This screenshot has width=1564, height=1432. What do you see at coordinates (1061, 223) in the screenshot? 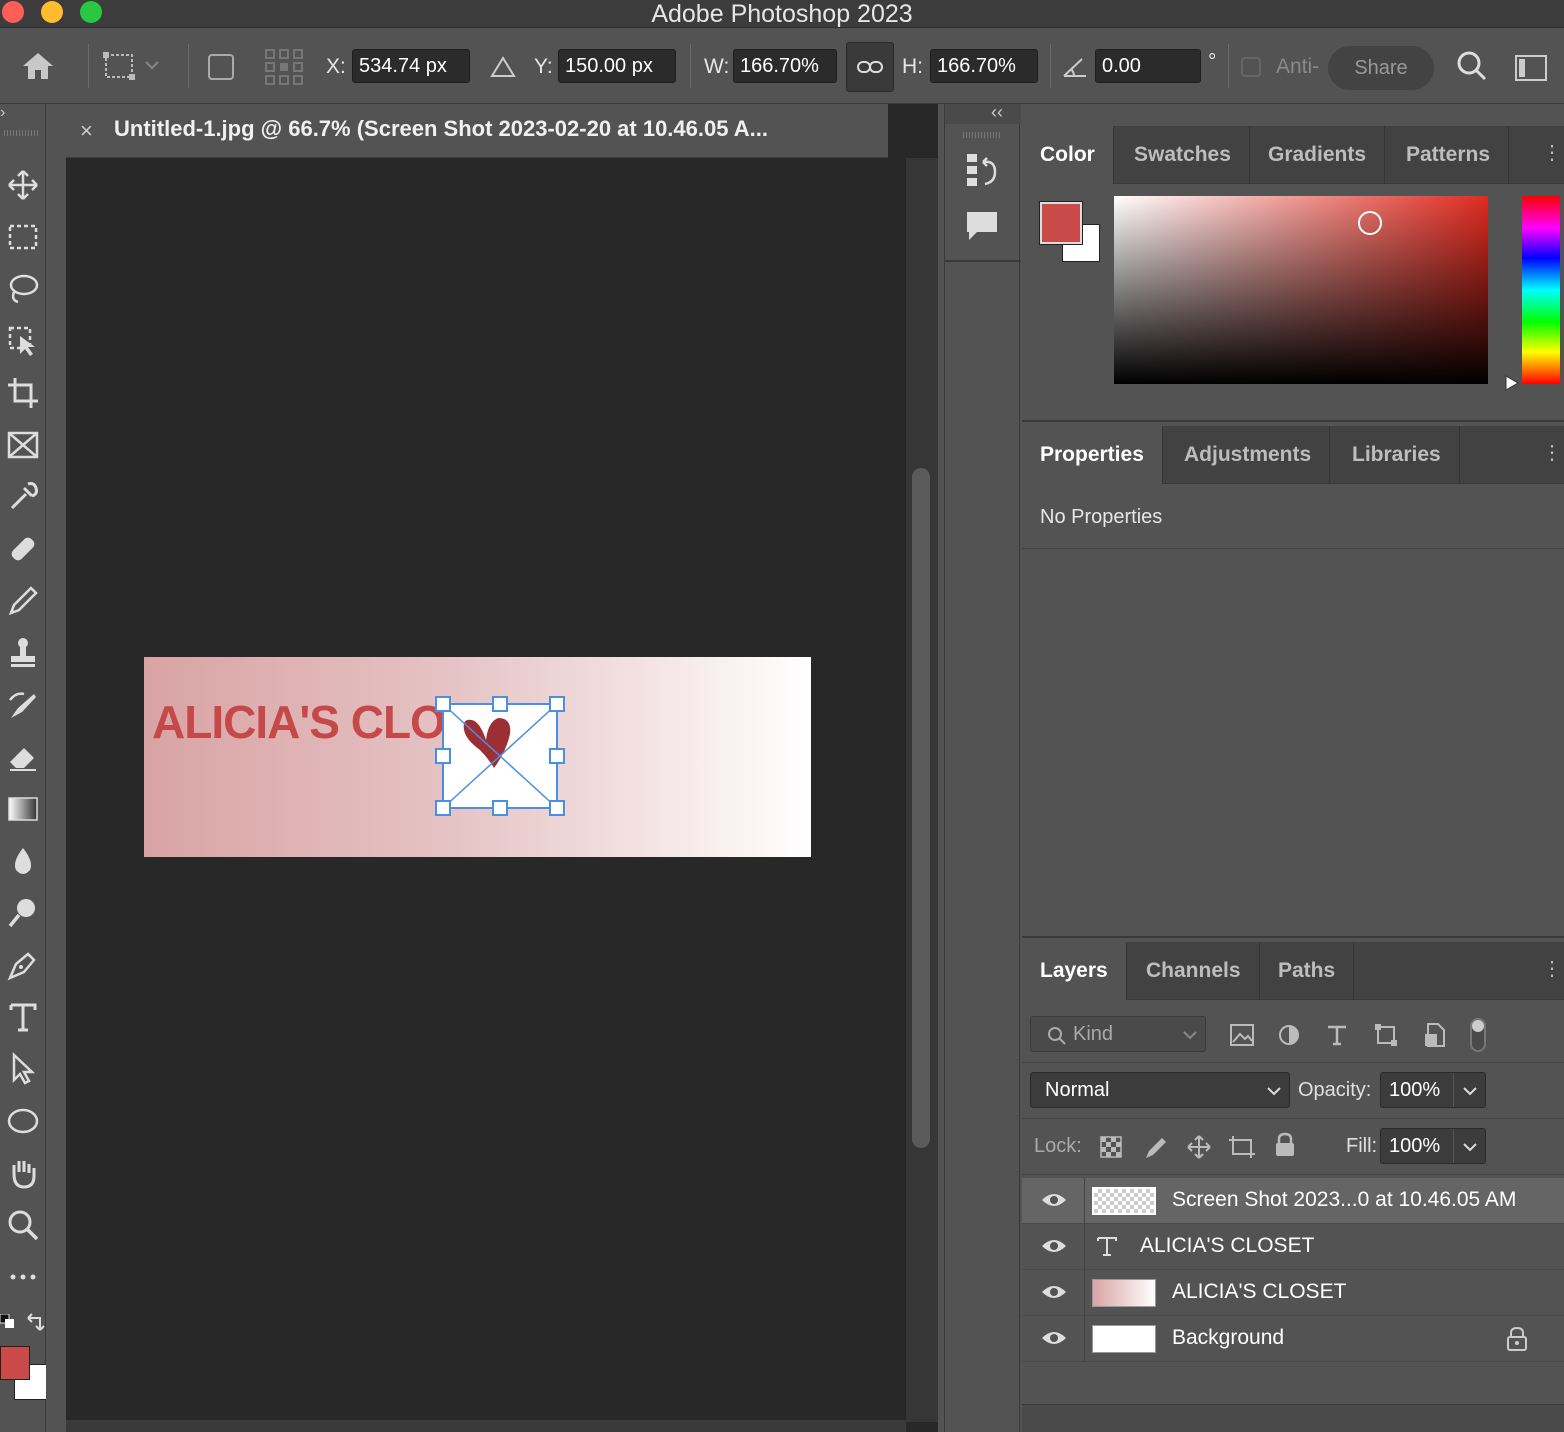
I see `panel-foreground-color-swatch` at bounding box center [1061, 223].